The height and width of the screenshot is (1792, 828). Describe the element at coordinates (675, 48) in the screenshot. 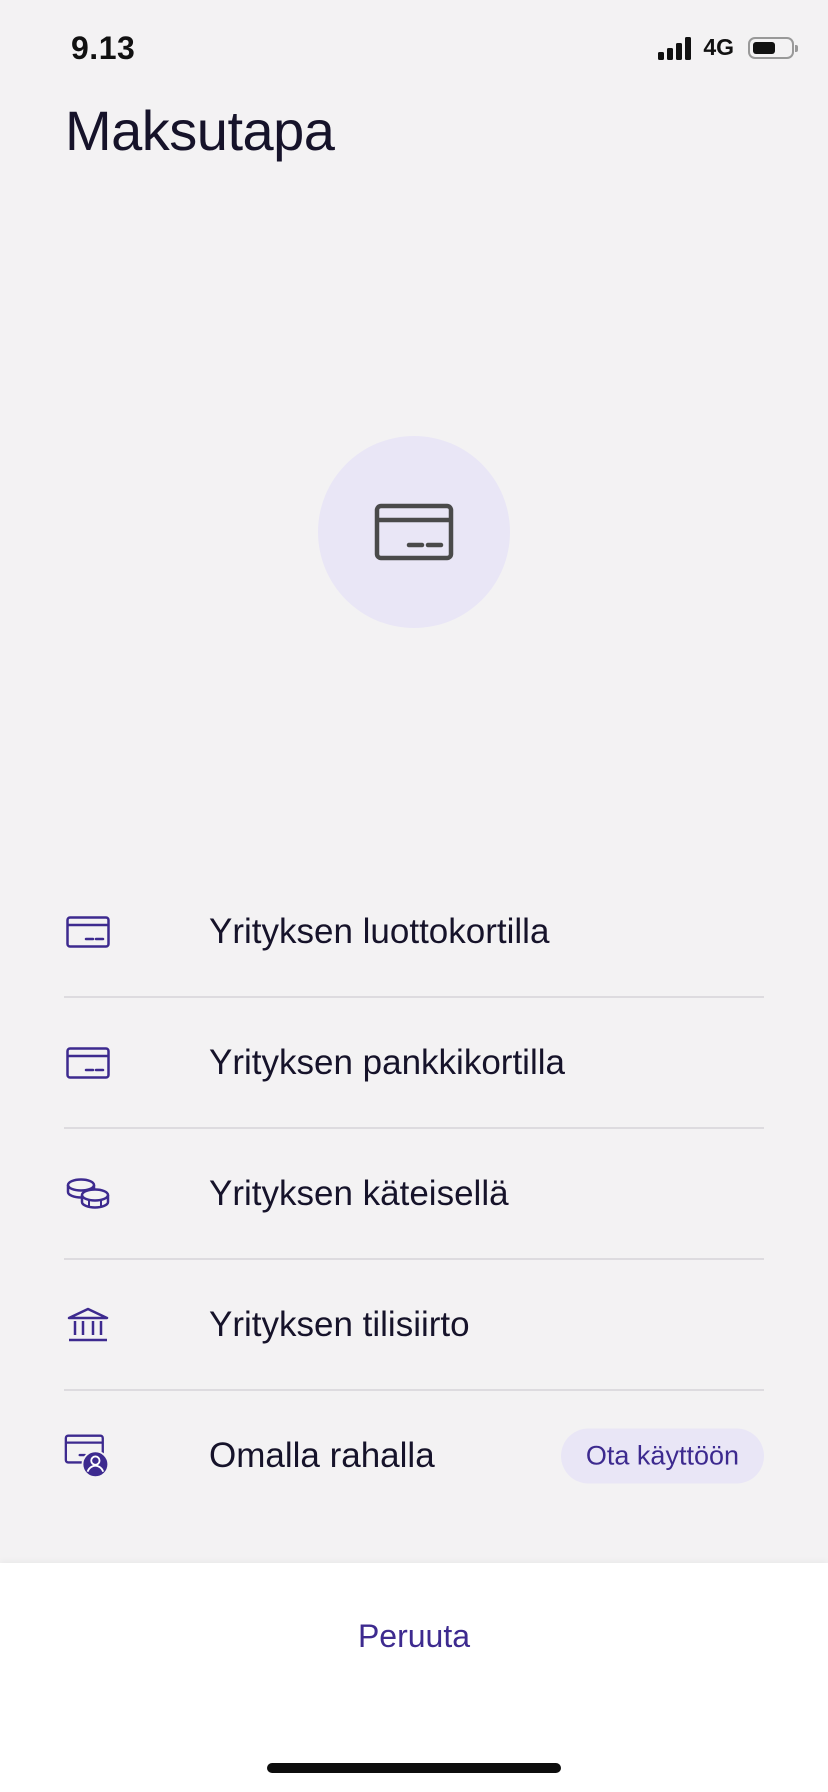

I see `signal-strength-icon` at that location.